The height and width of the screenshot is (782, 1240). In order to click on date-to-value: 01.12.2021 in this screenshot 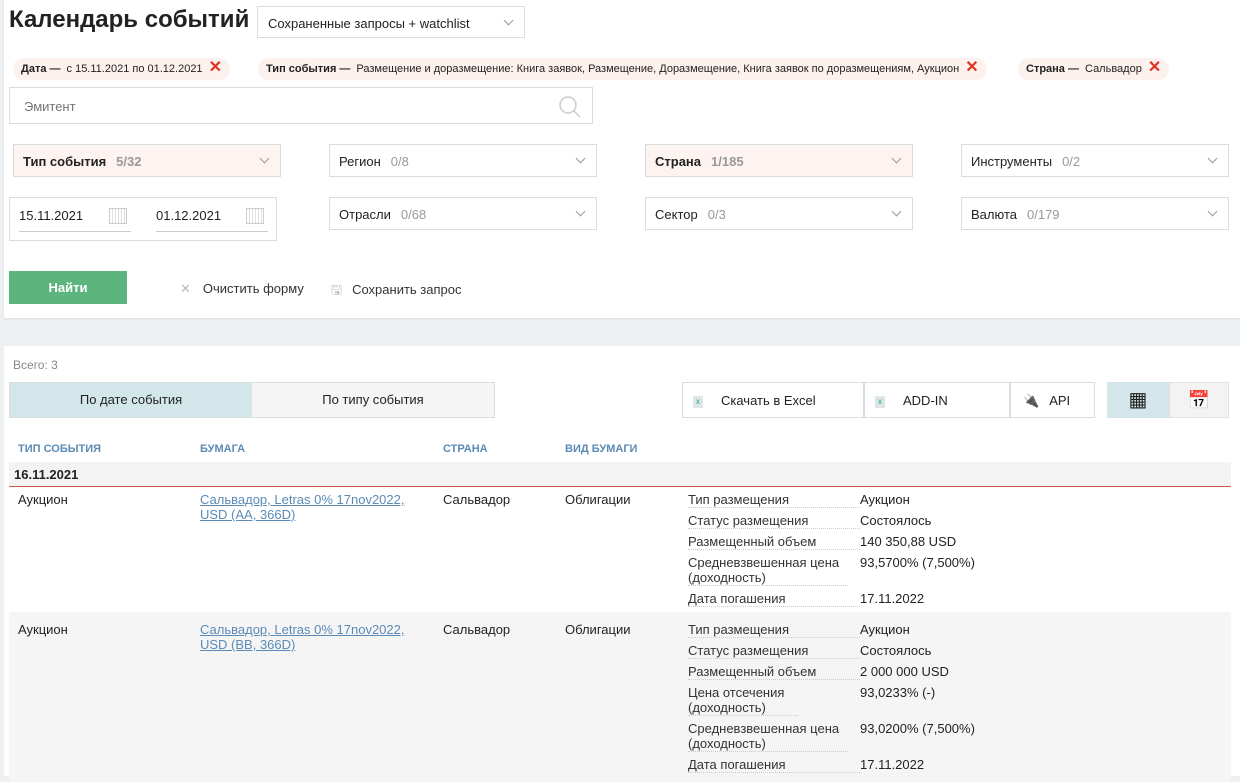, I will do `click(189, 215)`.